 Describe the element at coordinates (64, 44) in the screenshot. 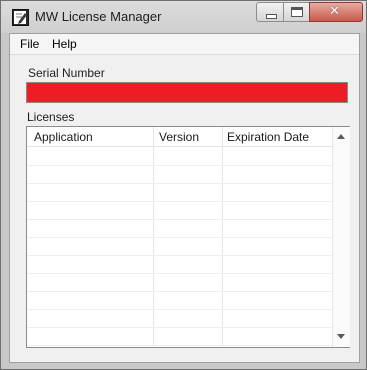

I see `menu-help: Help` at that location.